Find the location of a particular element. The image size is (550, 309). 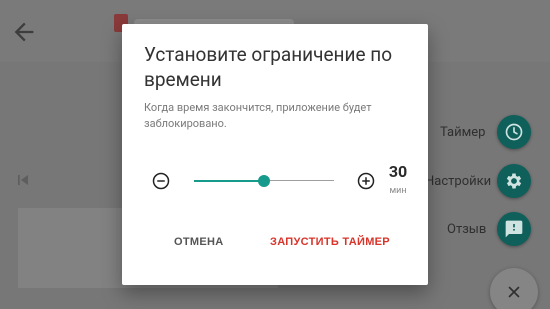

fab-feedback-button is located at coordinates (514, 229).